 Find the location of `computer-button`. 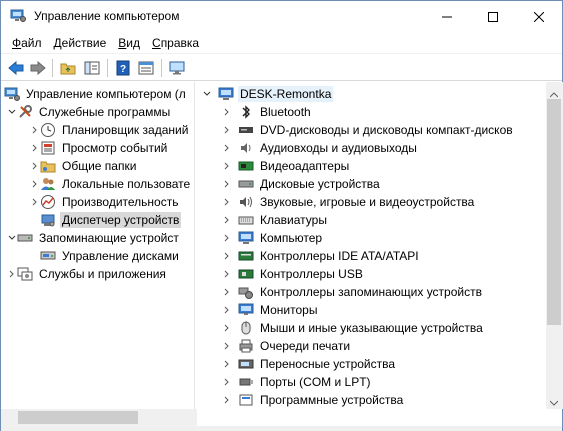

computer-button is located at coordinates (177, 68).